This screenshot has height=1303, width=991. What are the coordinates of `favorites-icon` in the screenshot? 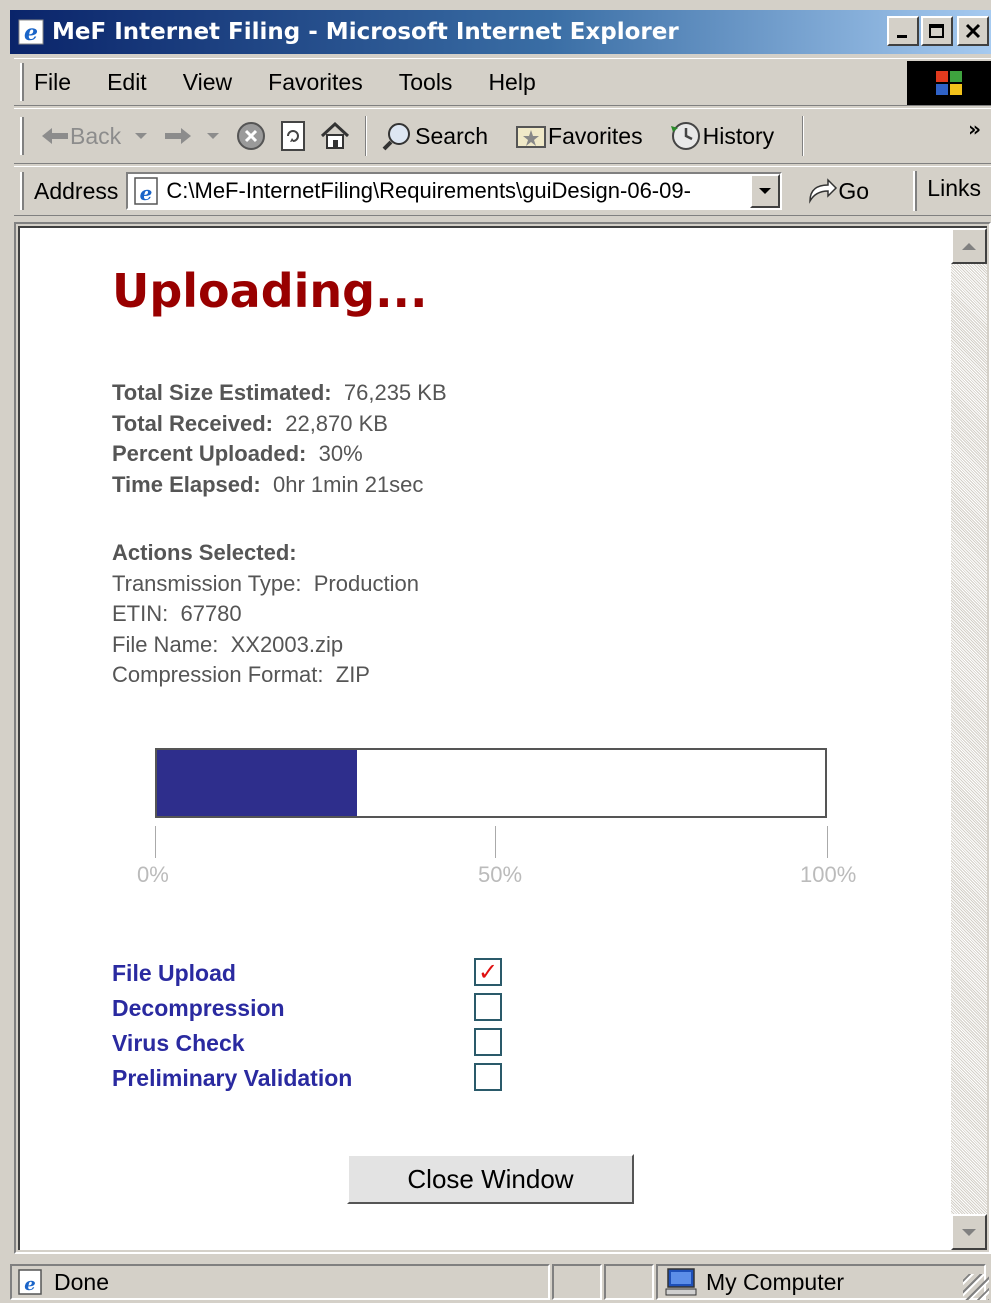 It's located at (531, 137).